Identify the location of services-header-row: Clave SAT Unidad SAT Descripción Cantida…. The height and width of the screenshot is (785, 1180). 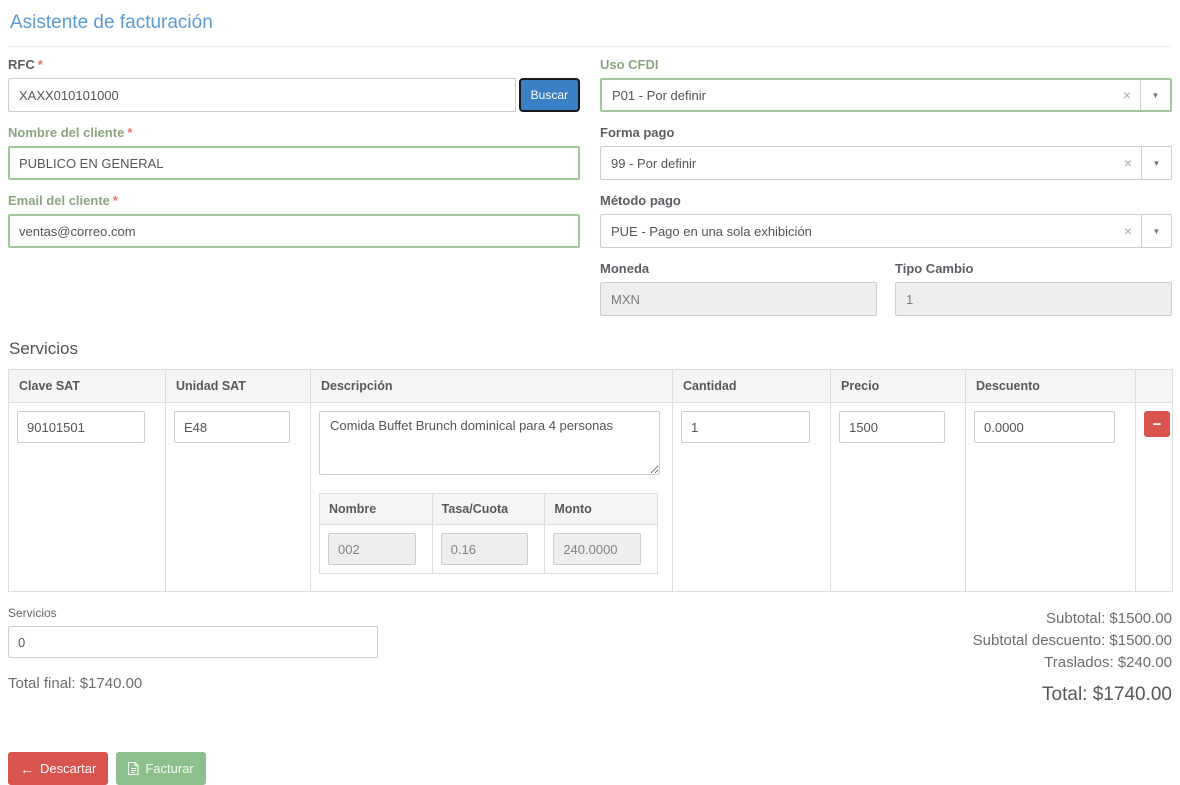
(590, 386).